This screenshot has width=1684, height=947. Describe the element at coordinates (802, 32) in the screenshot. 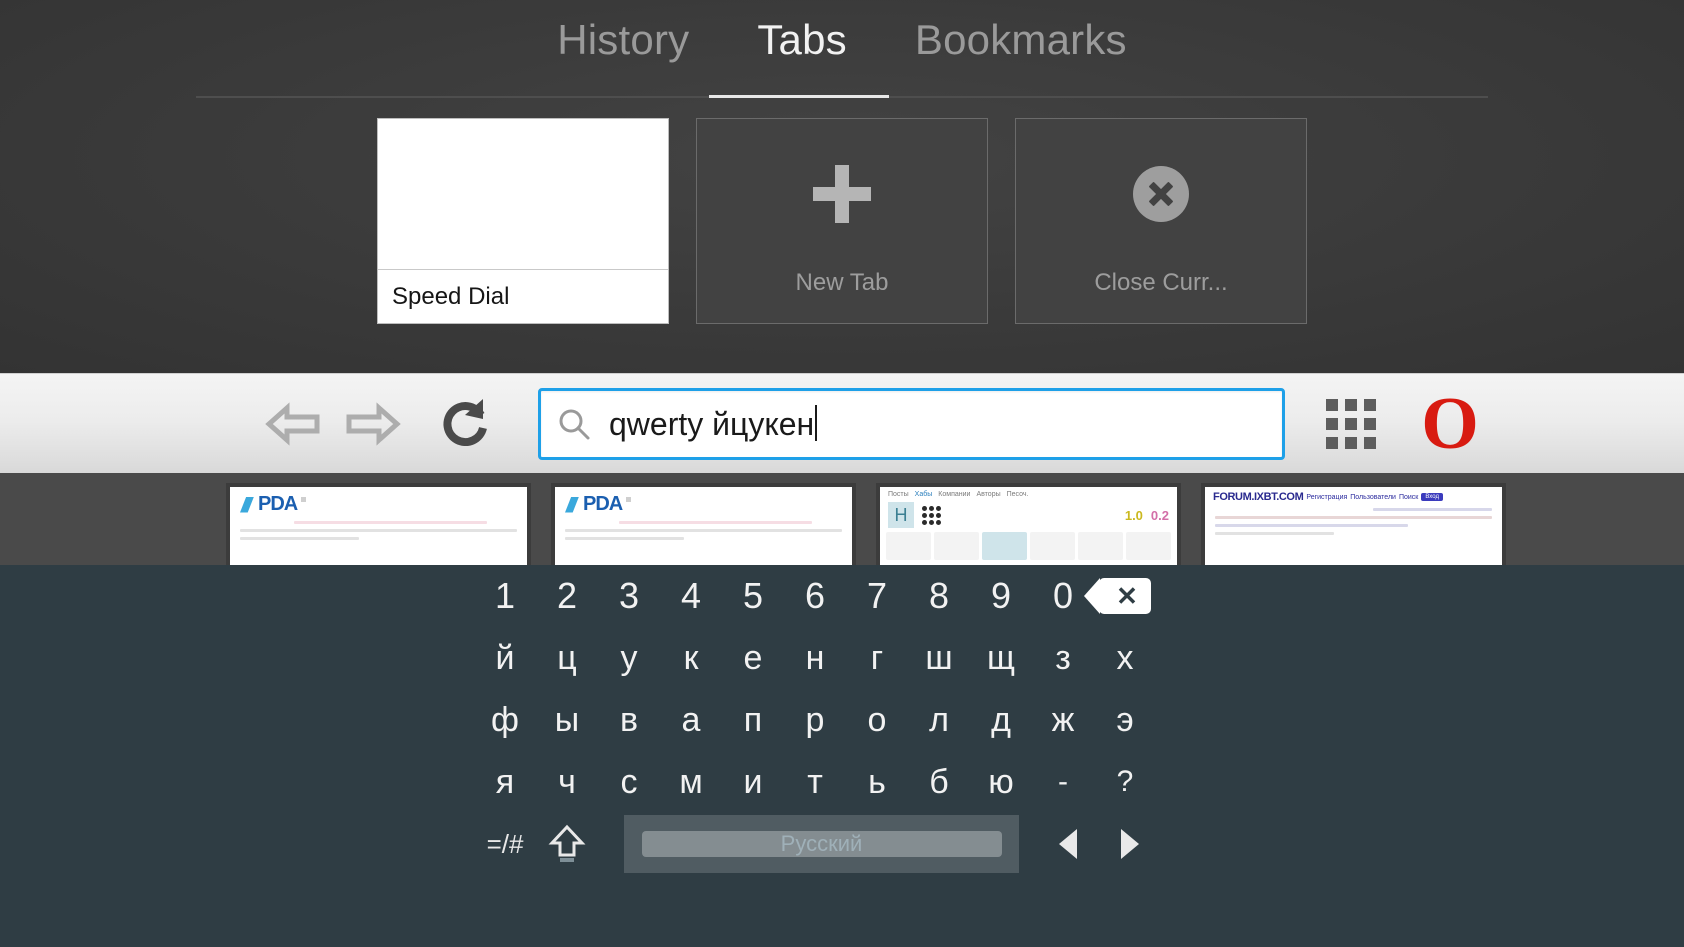

I see `tab-tabs: Tabs` at that location.